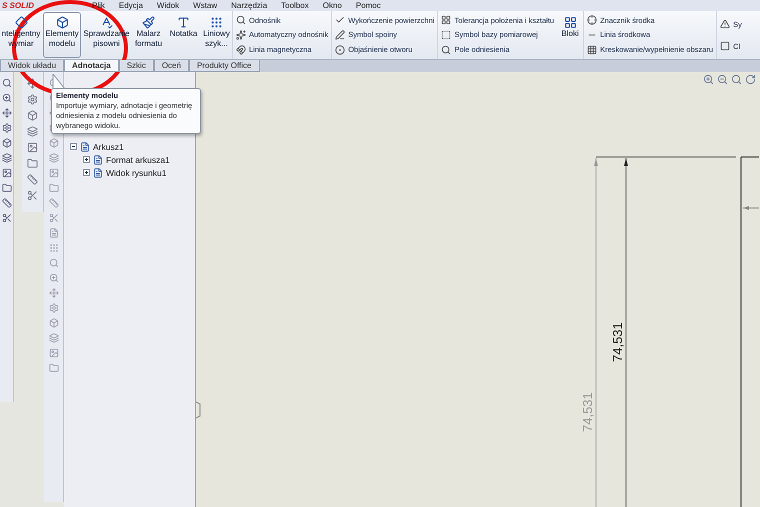  Describe the element at coordinates (171, 66) in the screenshot. I see `tab: Oceń` at that location.